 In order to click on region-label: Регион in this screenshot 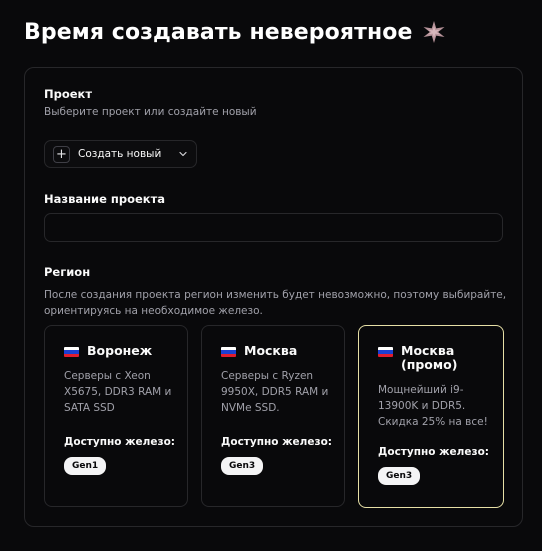, I will do `click(67, 272)`.